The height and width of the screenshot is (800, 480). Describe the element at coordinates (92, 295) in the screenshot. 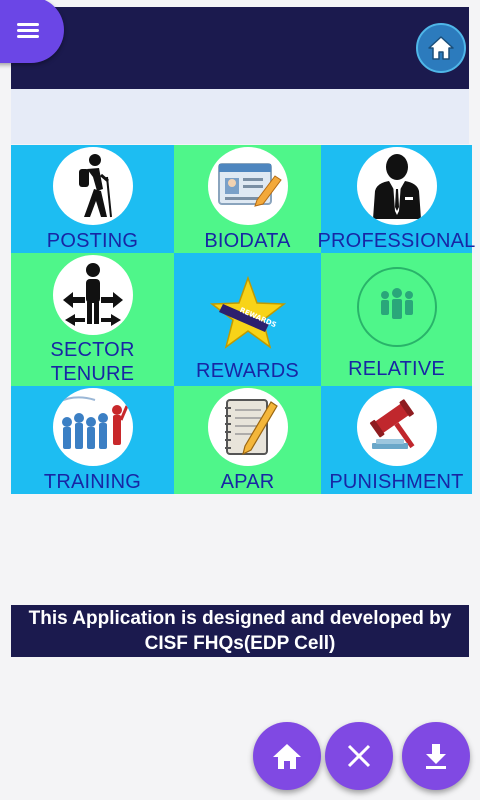

I see `crossroads-person-icon` at that location.